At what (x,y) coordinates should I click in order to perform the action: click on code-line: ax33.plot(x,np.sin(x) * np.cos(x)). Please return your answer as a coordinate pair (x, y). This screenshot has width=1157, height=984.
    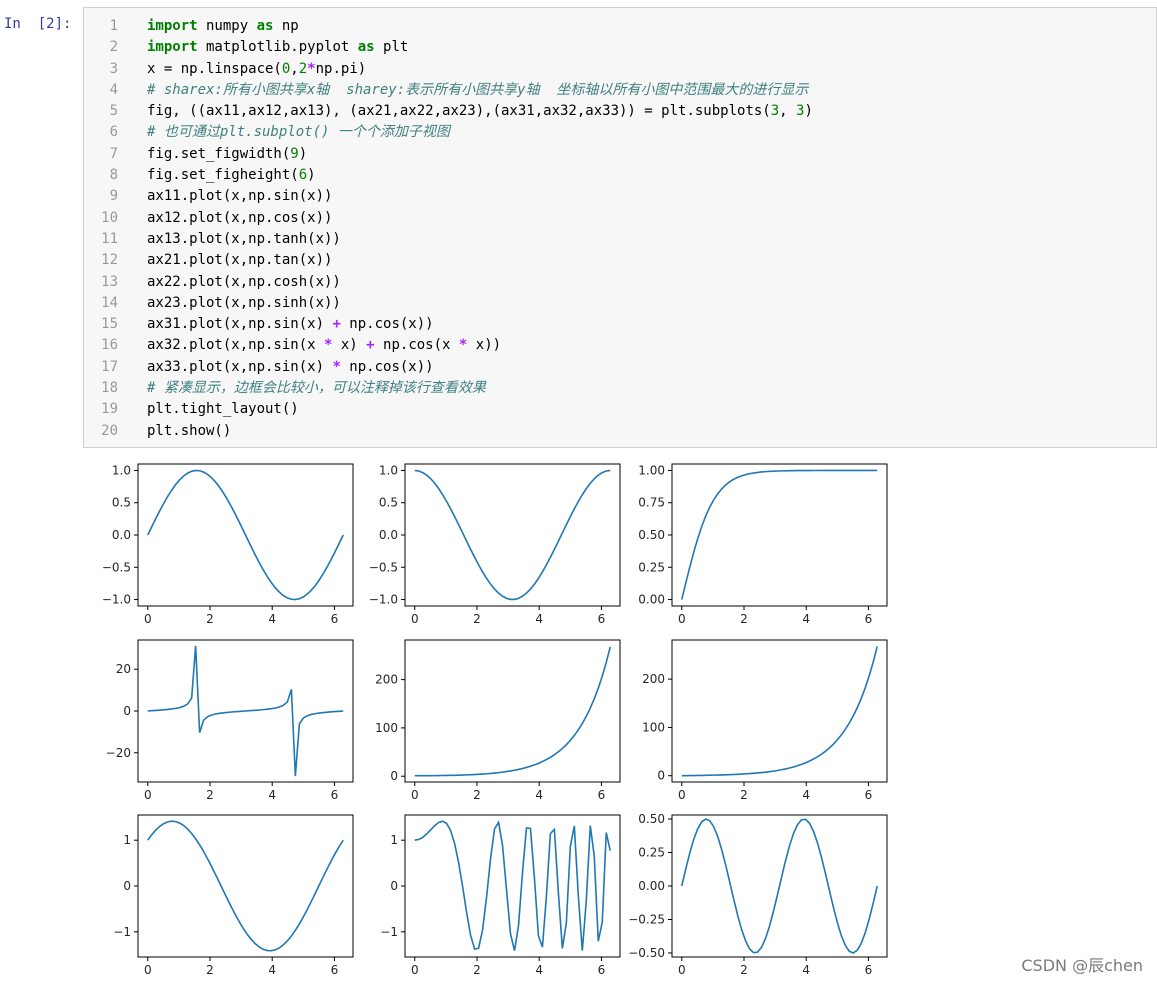
    Looking at the image, I should click on (649, 367).